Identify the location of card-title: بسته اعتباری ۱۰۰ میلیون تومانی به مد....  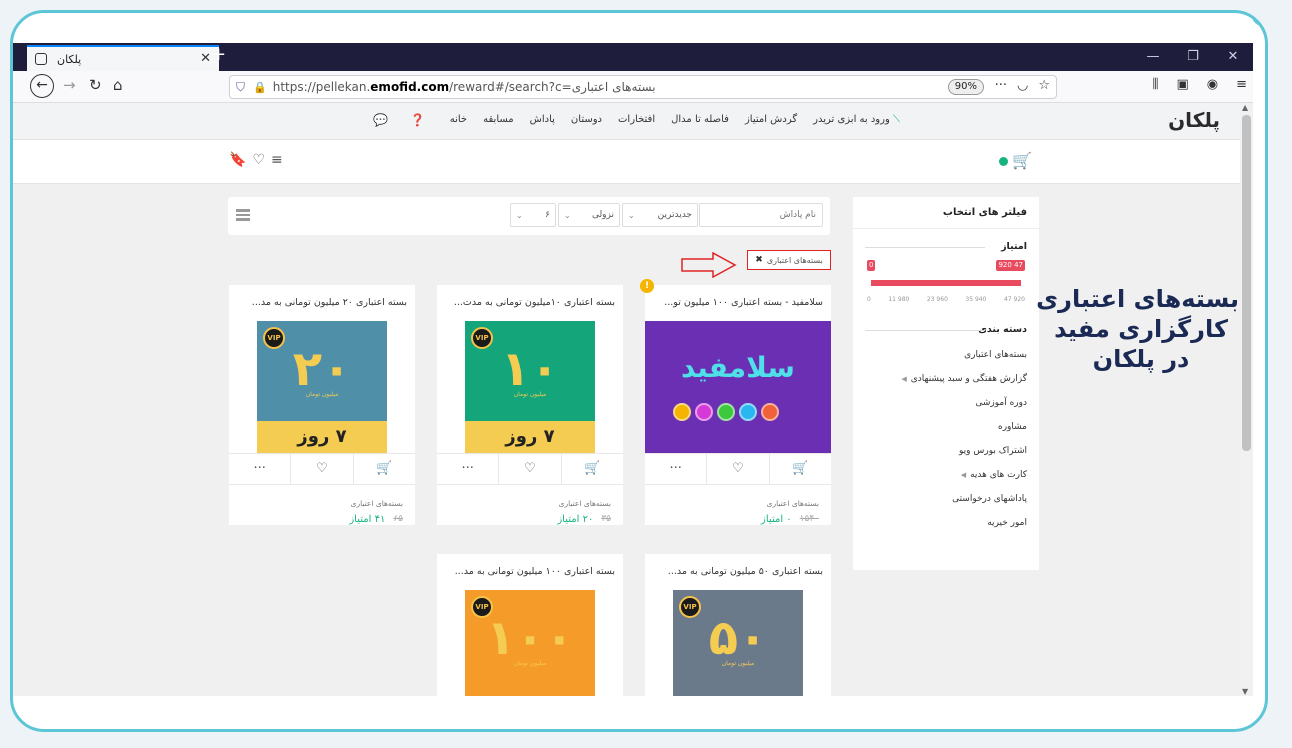
(530, 572).